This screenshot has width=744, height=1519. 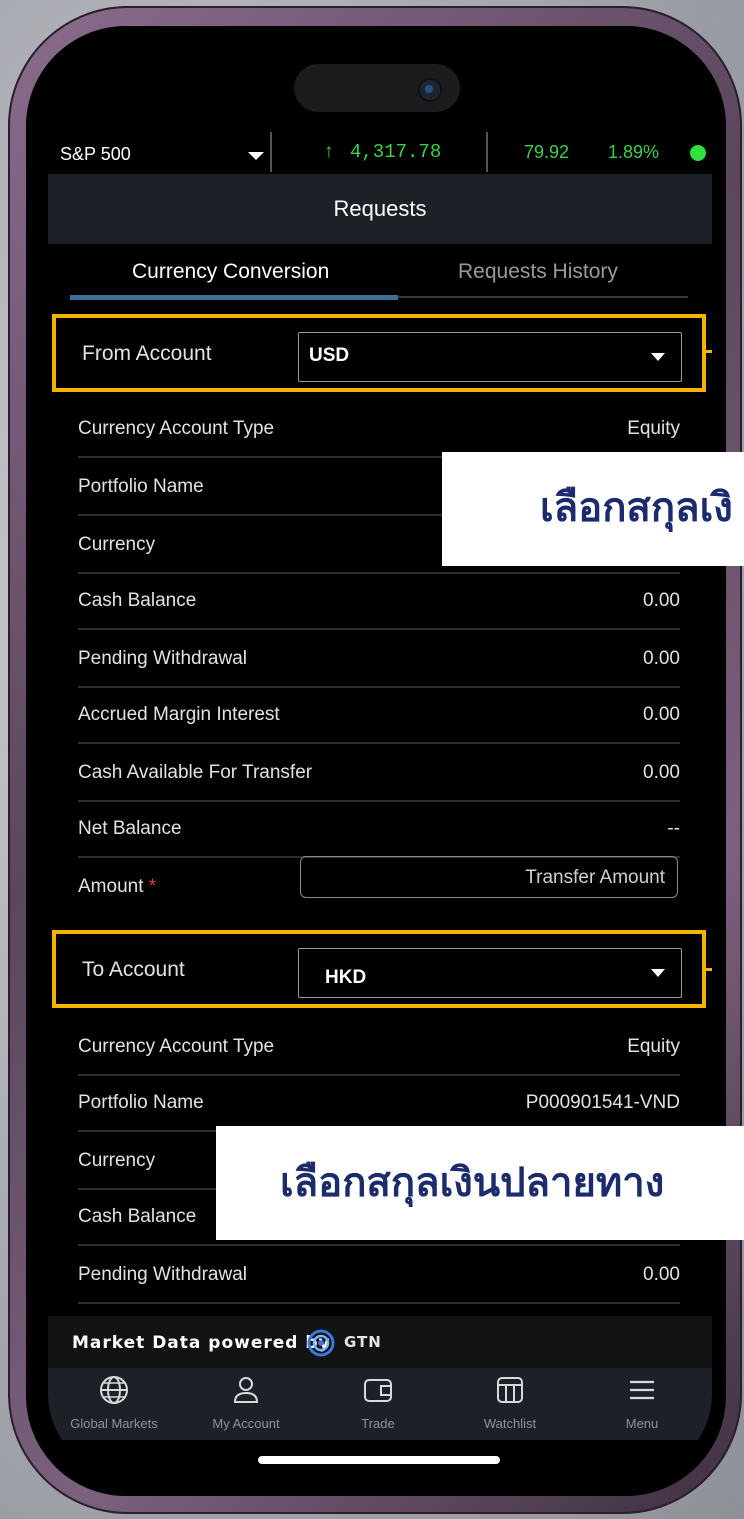 I want to click on watchlist-icon, so click(x=510, y=1390).